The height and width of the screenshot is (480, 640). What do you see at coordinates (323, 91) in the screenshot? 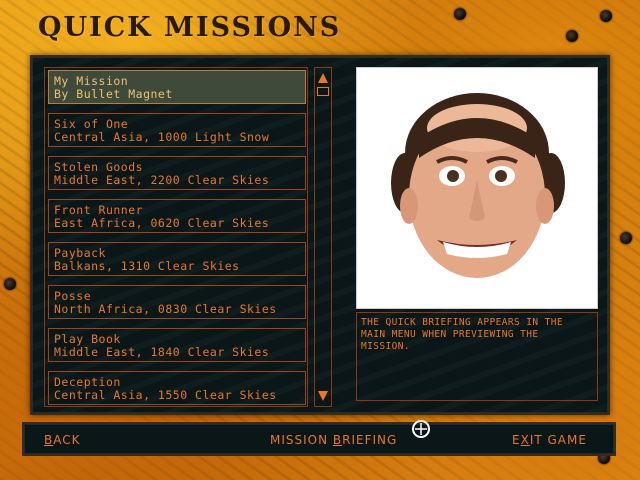
I see `scrollbar-thumb` at bounding box center [323, 91].